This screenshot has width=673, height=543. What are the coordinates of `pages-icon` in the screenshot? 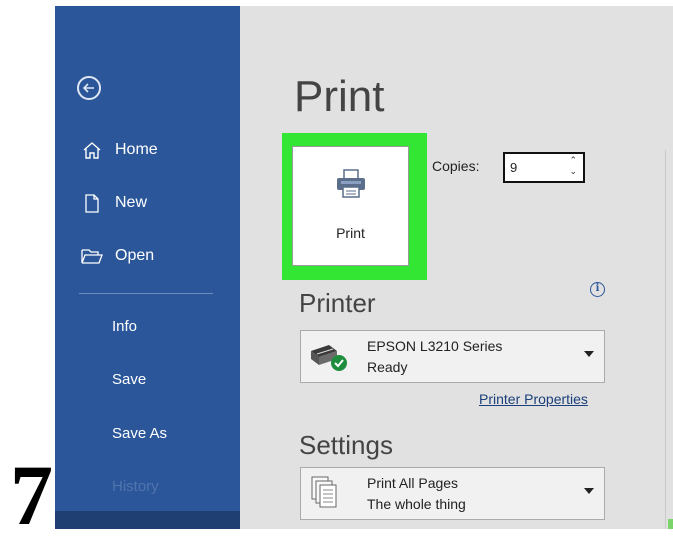 It's located at (324, 495).